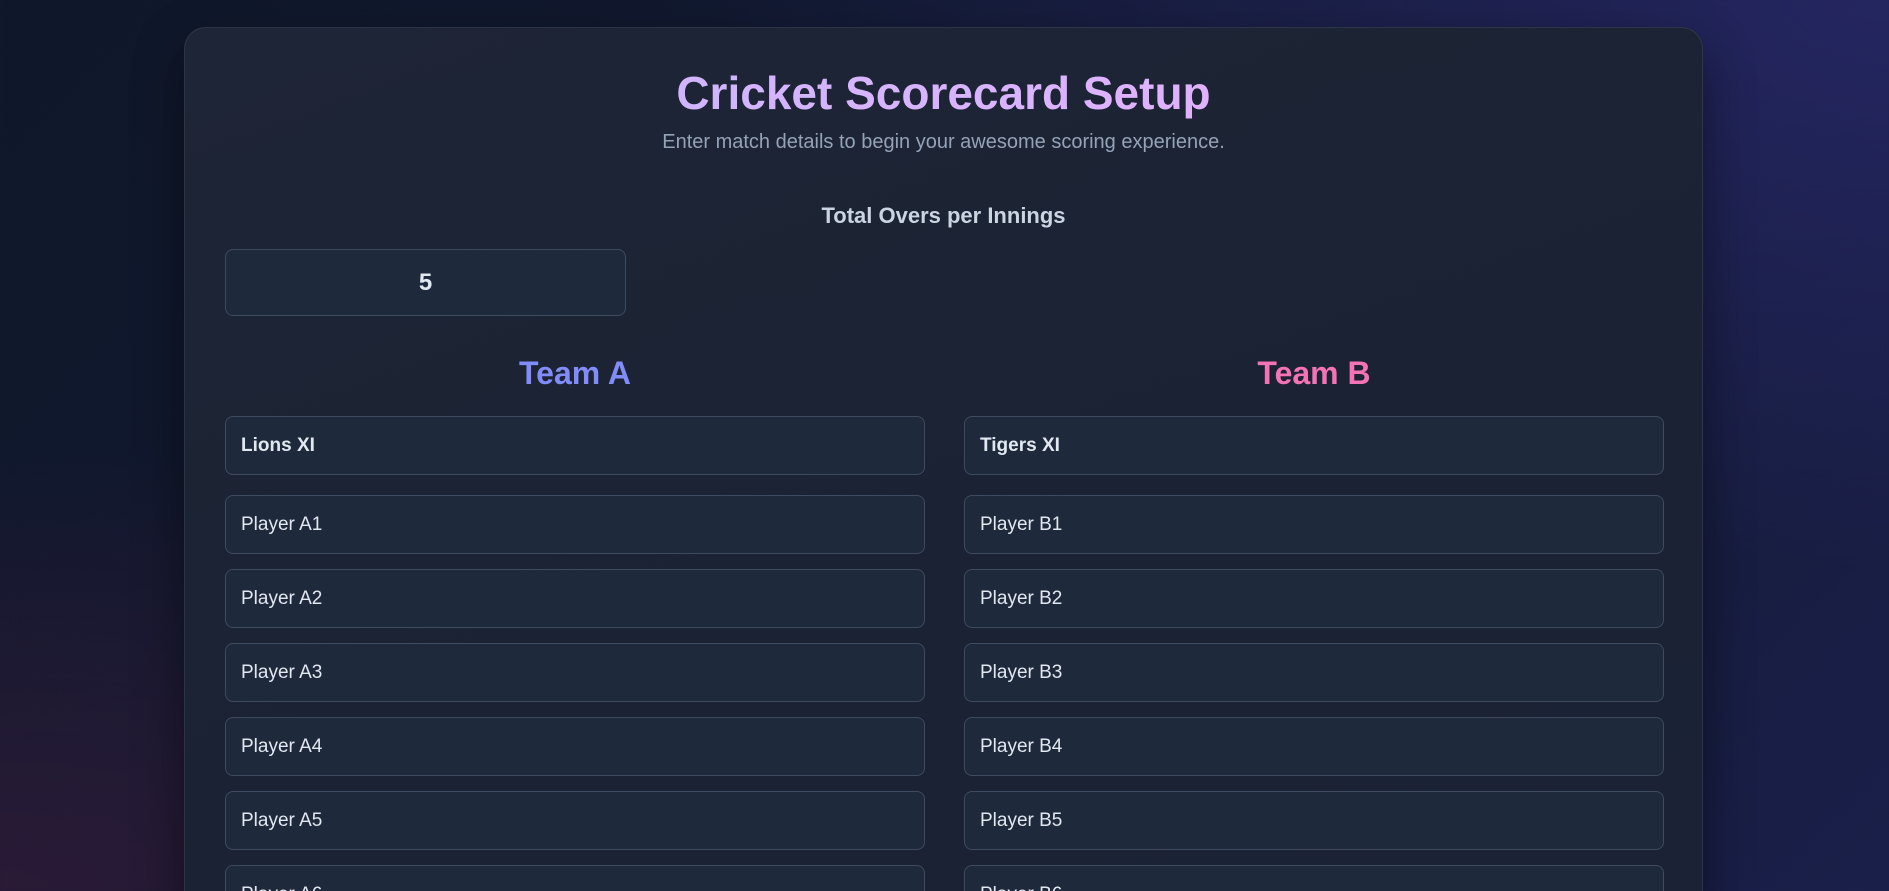 The height and width of the screenshot is (891, 1889). I want to click on team-a-name-input, so click(575, 445).